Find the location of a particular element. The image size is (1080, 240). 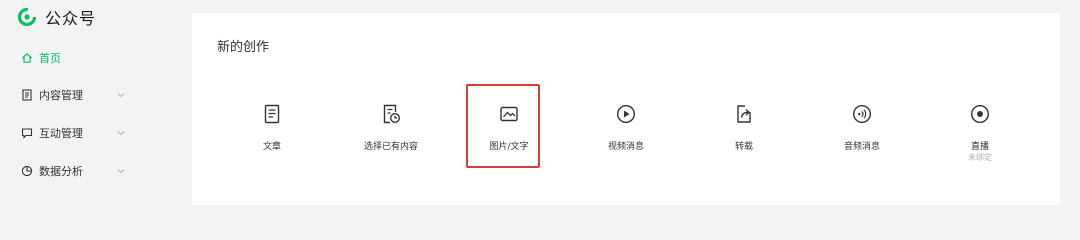

brand-name: 公众号 is located at coordinates (71, 18).